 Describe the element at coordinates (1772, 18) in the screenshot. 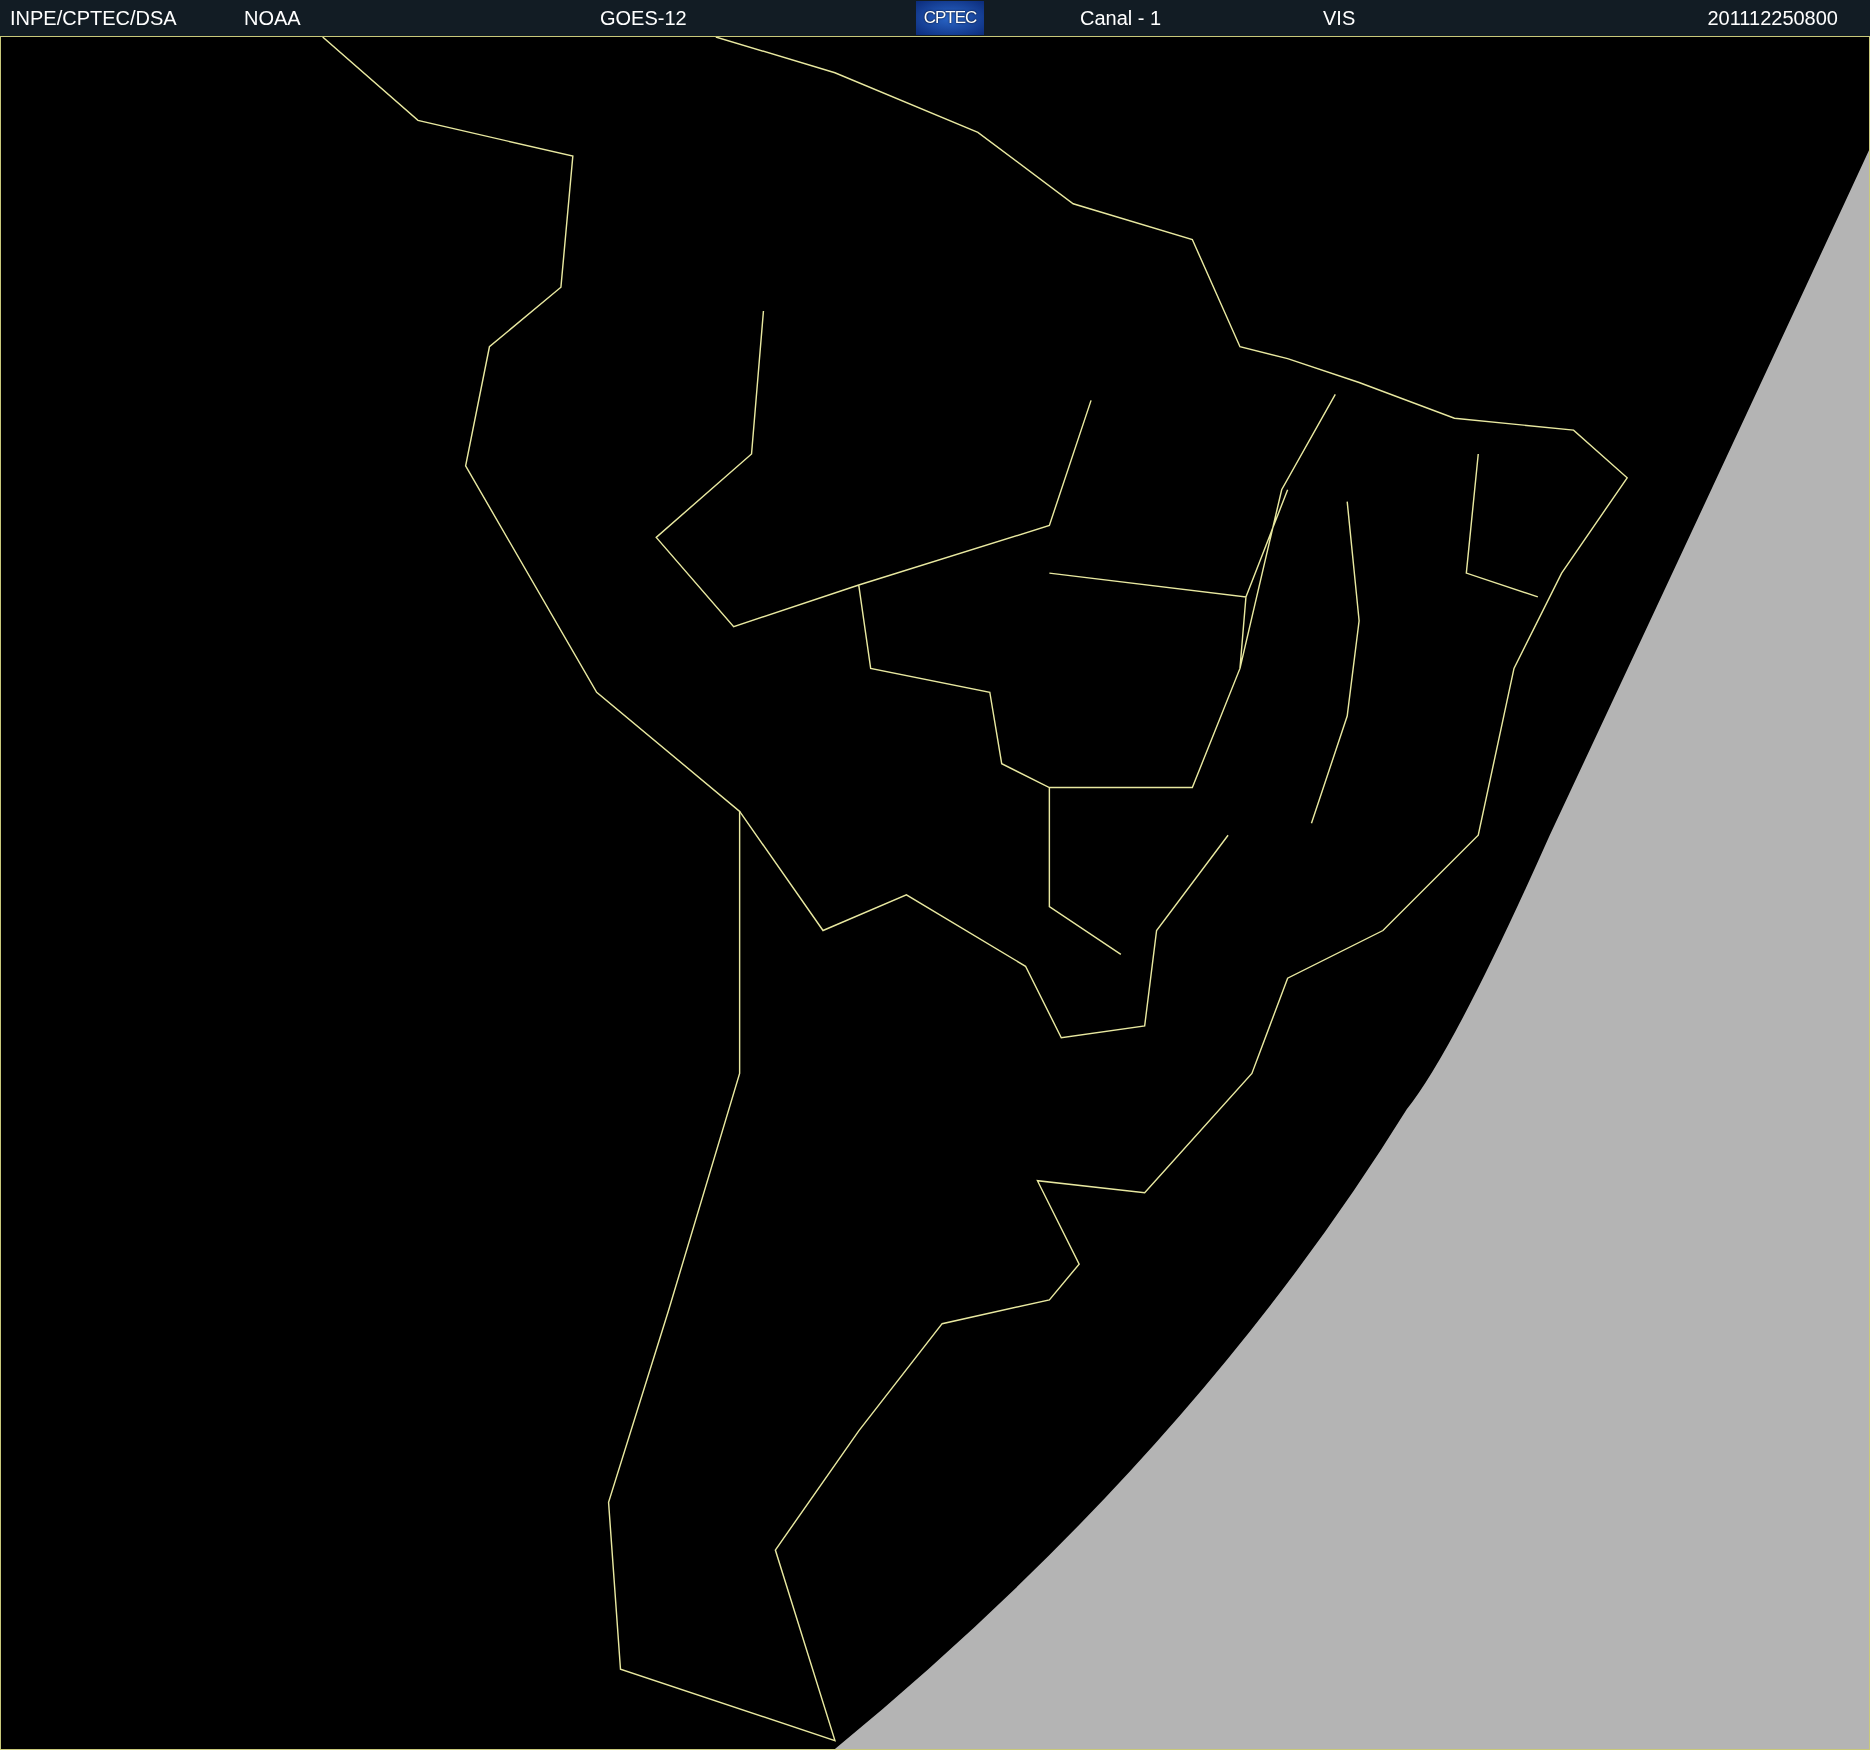

I see `timestamp-label: 201112250800` at that location.